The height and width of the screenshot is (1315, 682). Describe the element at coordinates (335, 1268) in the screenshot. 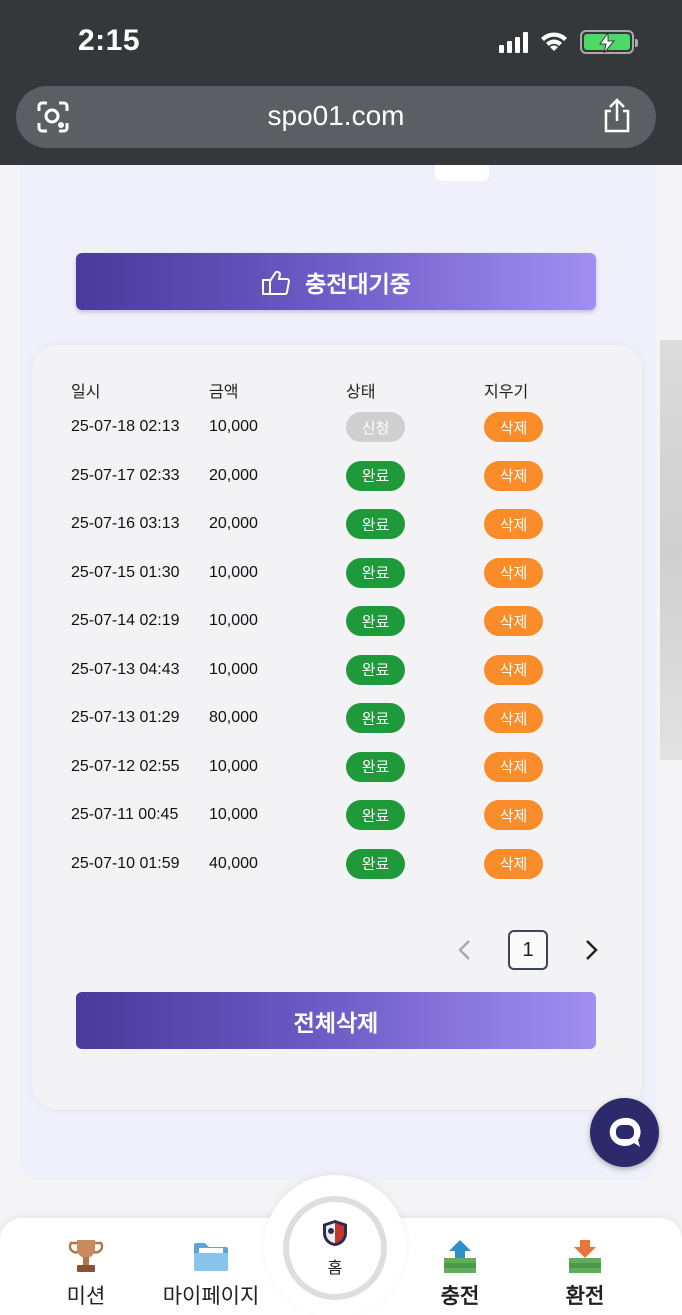

I see `nav-label-home: 홈` at that location.